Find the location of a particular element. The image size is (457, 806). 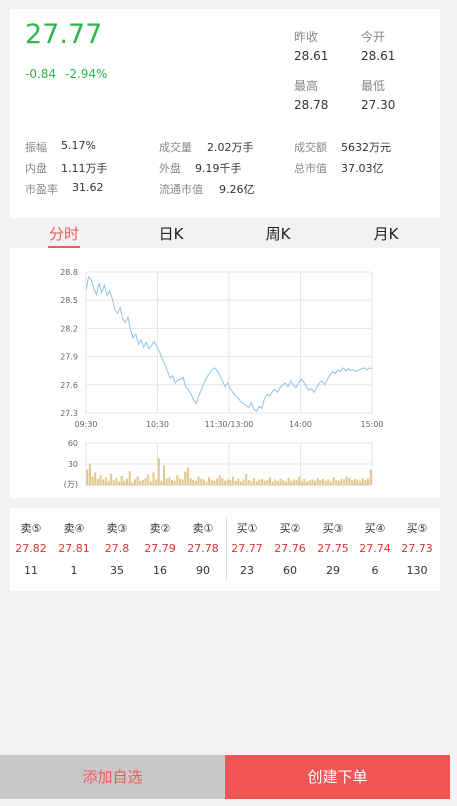

buy1-price: 27.77 is located at coordinates (247, 548).